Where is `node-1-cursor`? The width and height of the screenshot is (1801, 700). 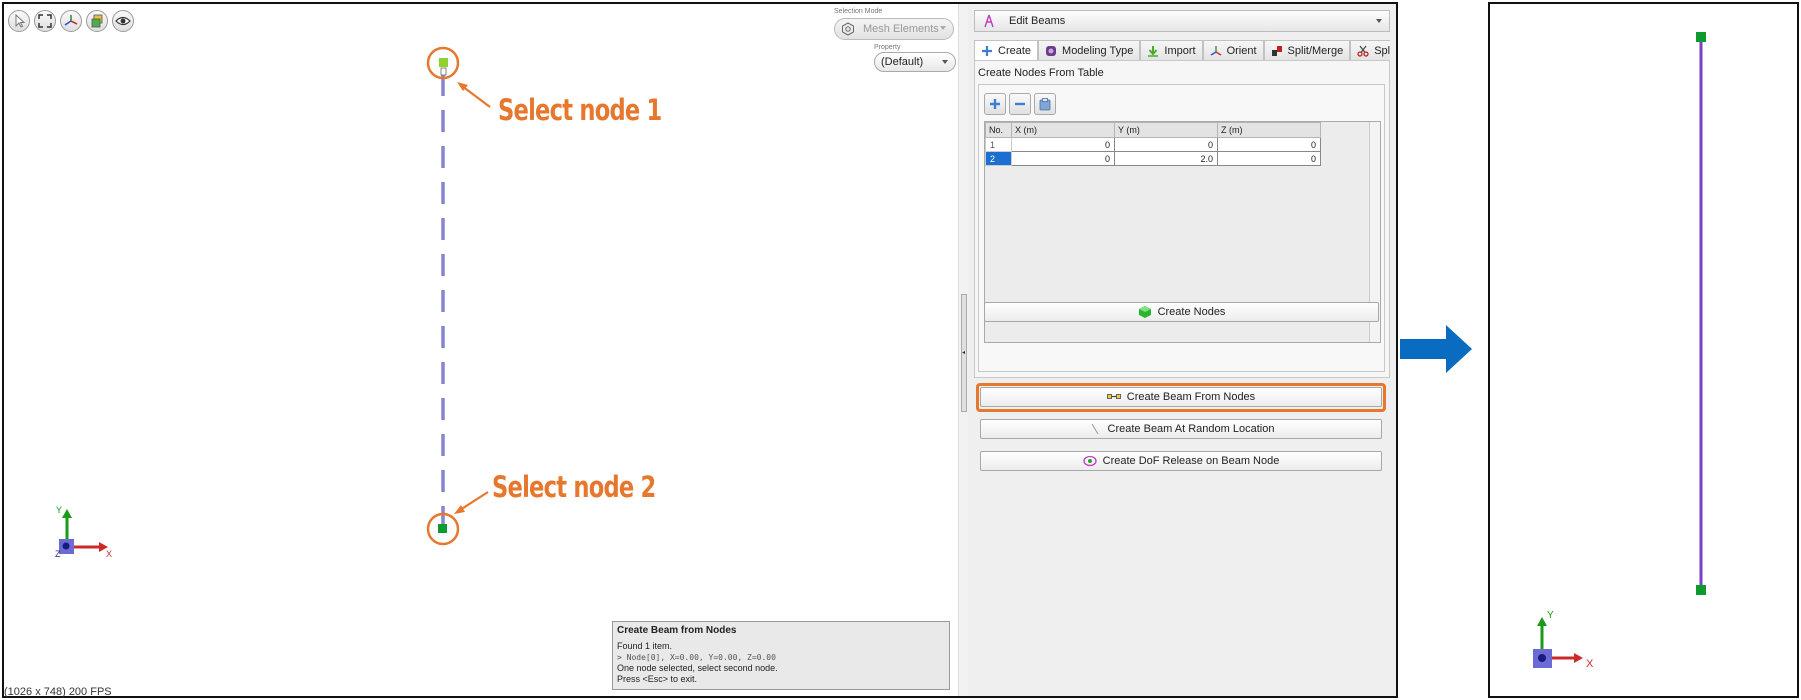
node-1-cursor is located at coordinates (443, 71).